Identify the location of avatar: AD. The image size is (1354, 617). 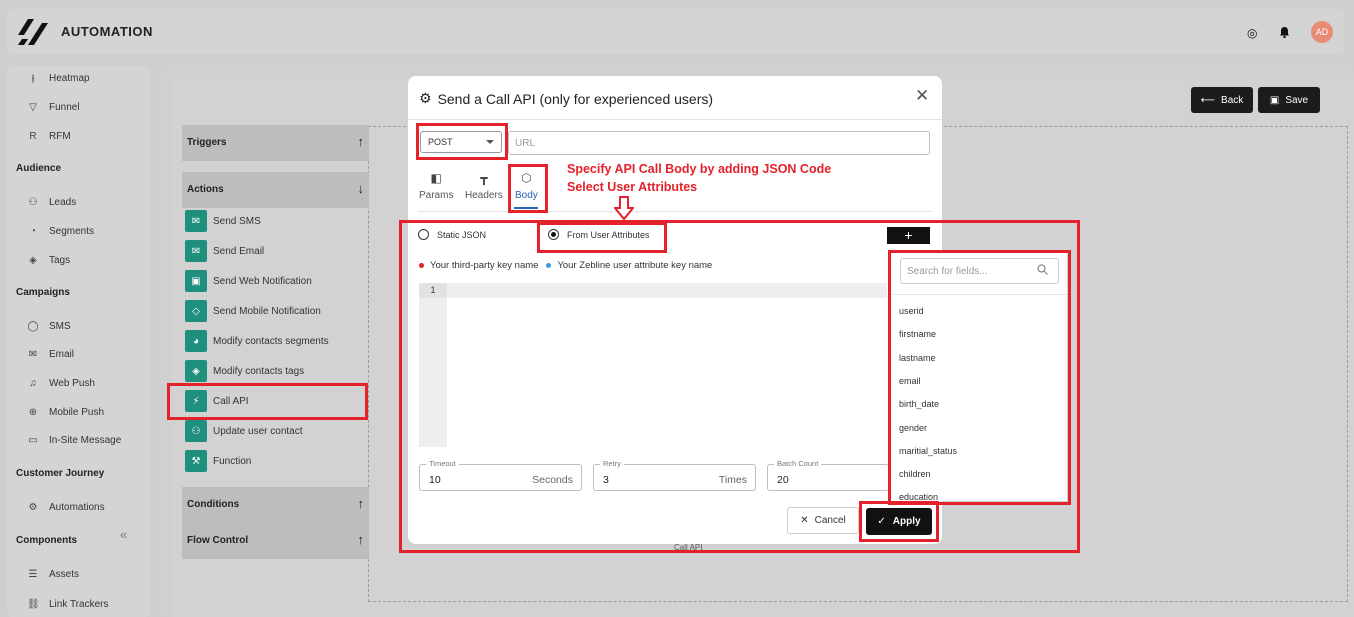
(1322, 32).